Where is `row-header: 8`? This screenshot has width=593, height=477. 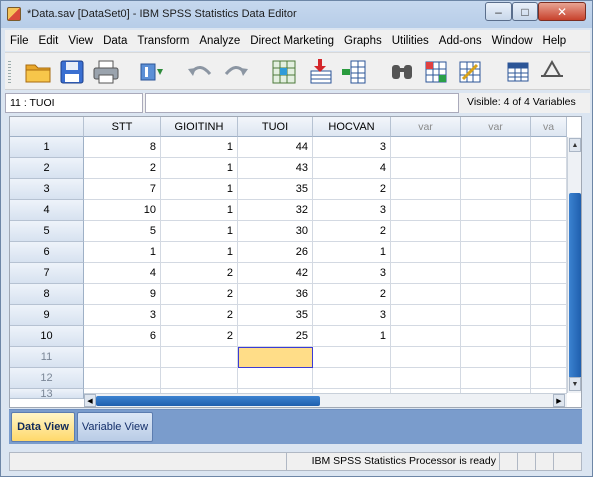 row-header: 8 is located at coordinates (47, 294).